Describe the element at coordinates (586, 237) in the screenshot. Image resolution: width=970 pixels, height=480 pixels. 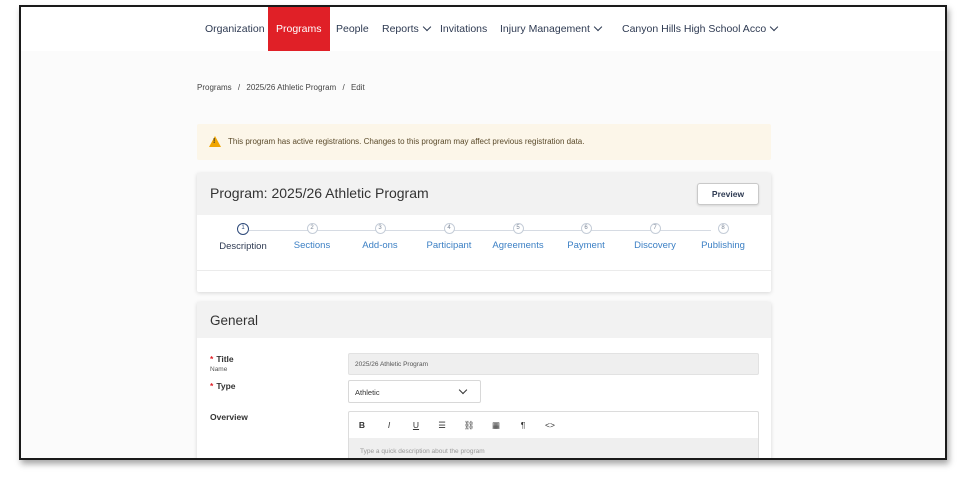
I see `step-payment: 6 Payment` at that location.